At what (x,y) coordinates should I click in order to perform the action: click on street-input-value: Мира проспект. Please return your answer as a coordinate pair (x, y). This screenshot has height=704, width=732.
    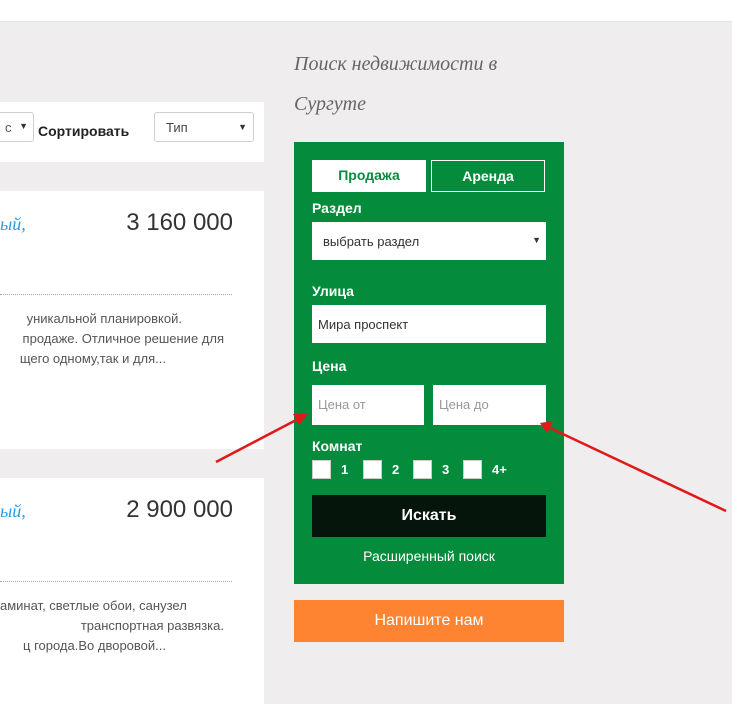
    Looking at the image, I should click on (363, 324).